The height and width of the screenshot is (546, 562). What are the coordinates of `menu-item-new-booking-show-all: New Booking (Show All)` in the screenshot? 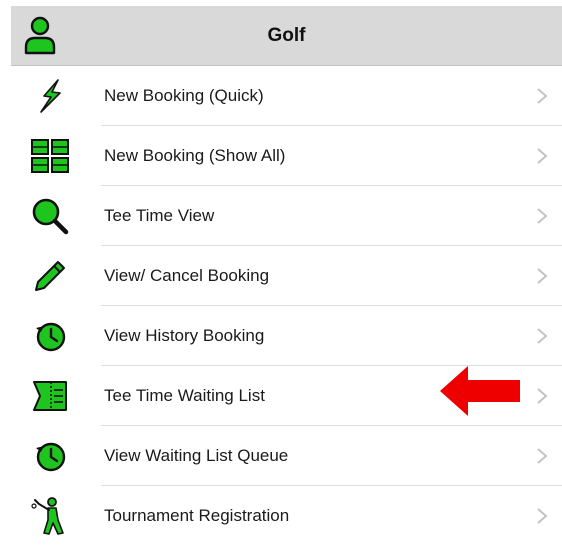 It's located at (281, 156).